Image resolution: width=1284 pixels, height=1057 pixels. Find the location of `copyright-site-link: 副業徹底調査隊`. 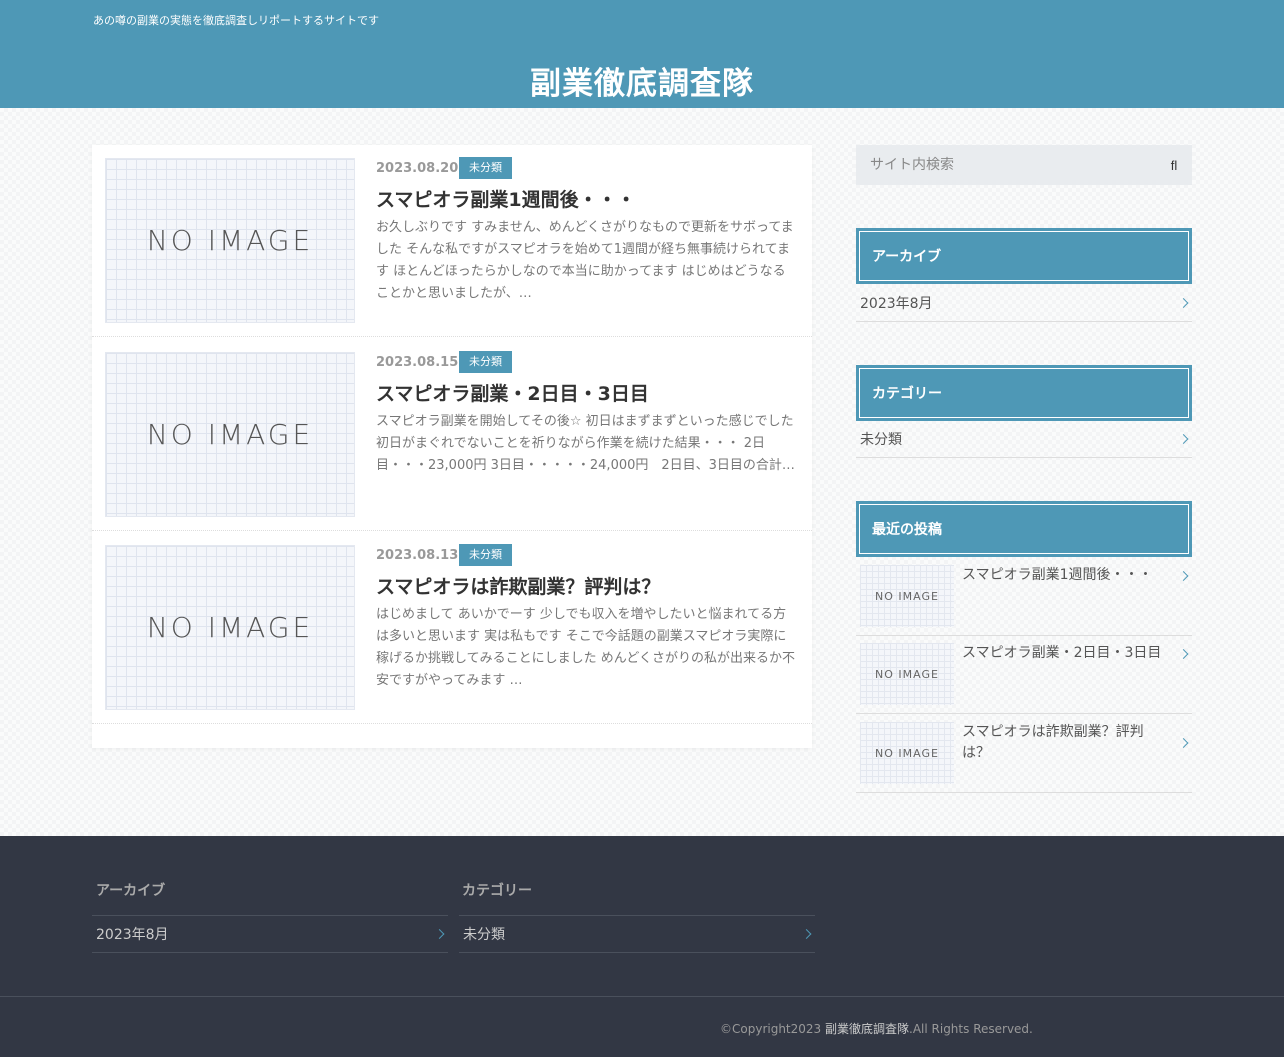

copyright-site-link: 副業徹底調査隊 is located at coordinates (867, 1029).